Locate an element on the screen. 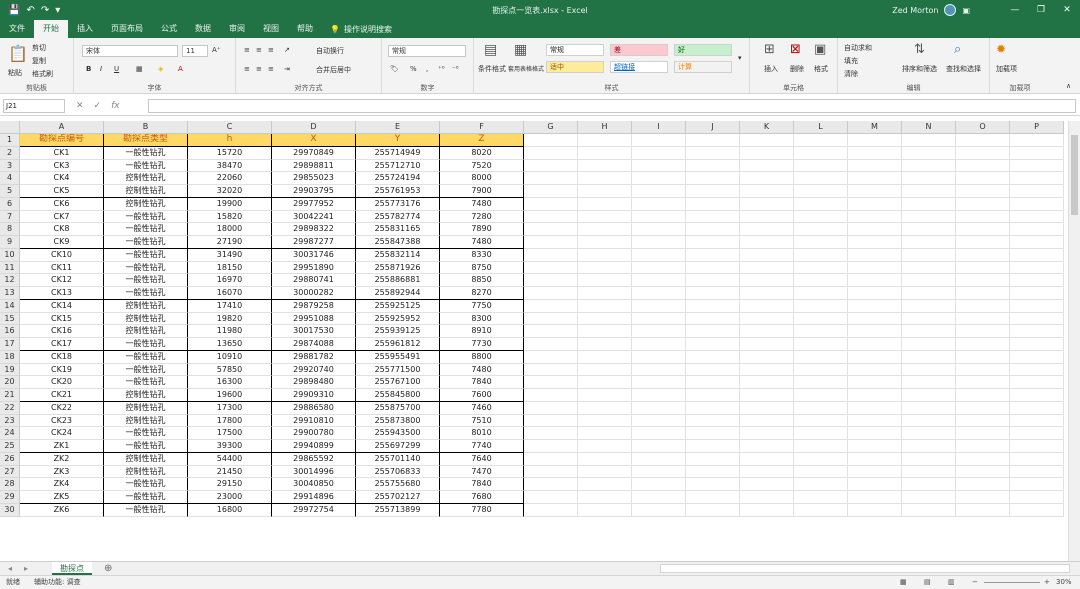 Image resolution: width=1080 pixels, height=589 pixels. data-cell: 38470 is located at coordinates (230, 166).